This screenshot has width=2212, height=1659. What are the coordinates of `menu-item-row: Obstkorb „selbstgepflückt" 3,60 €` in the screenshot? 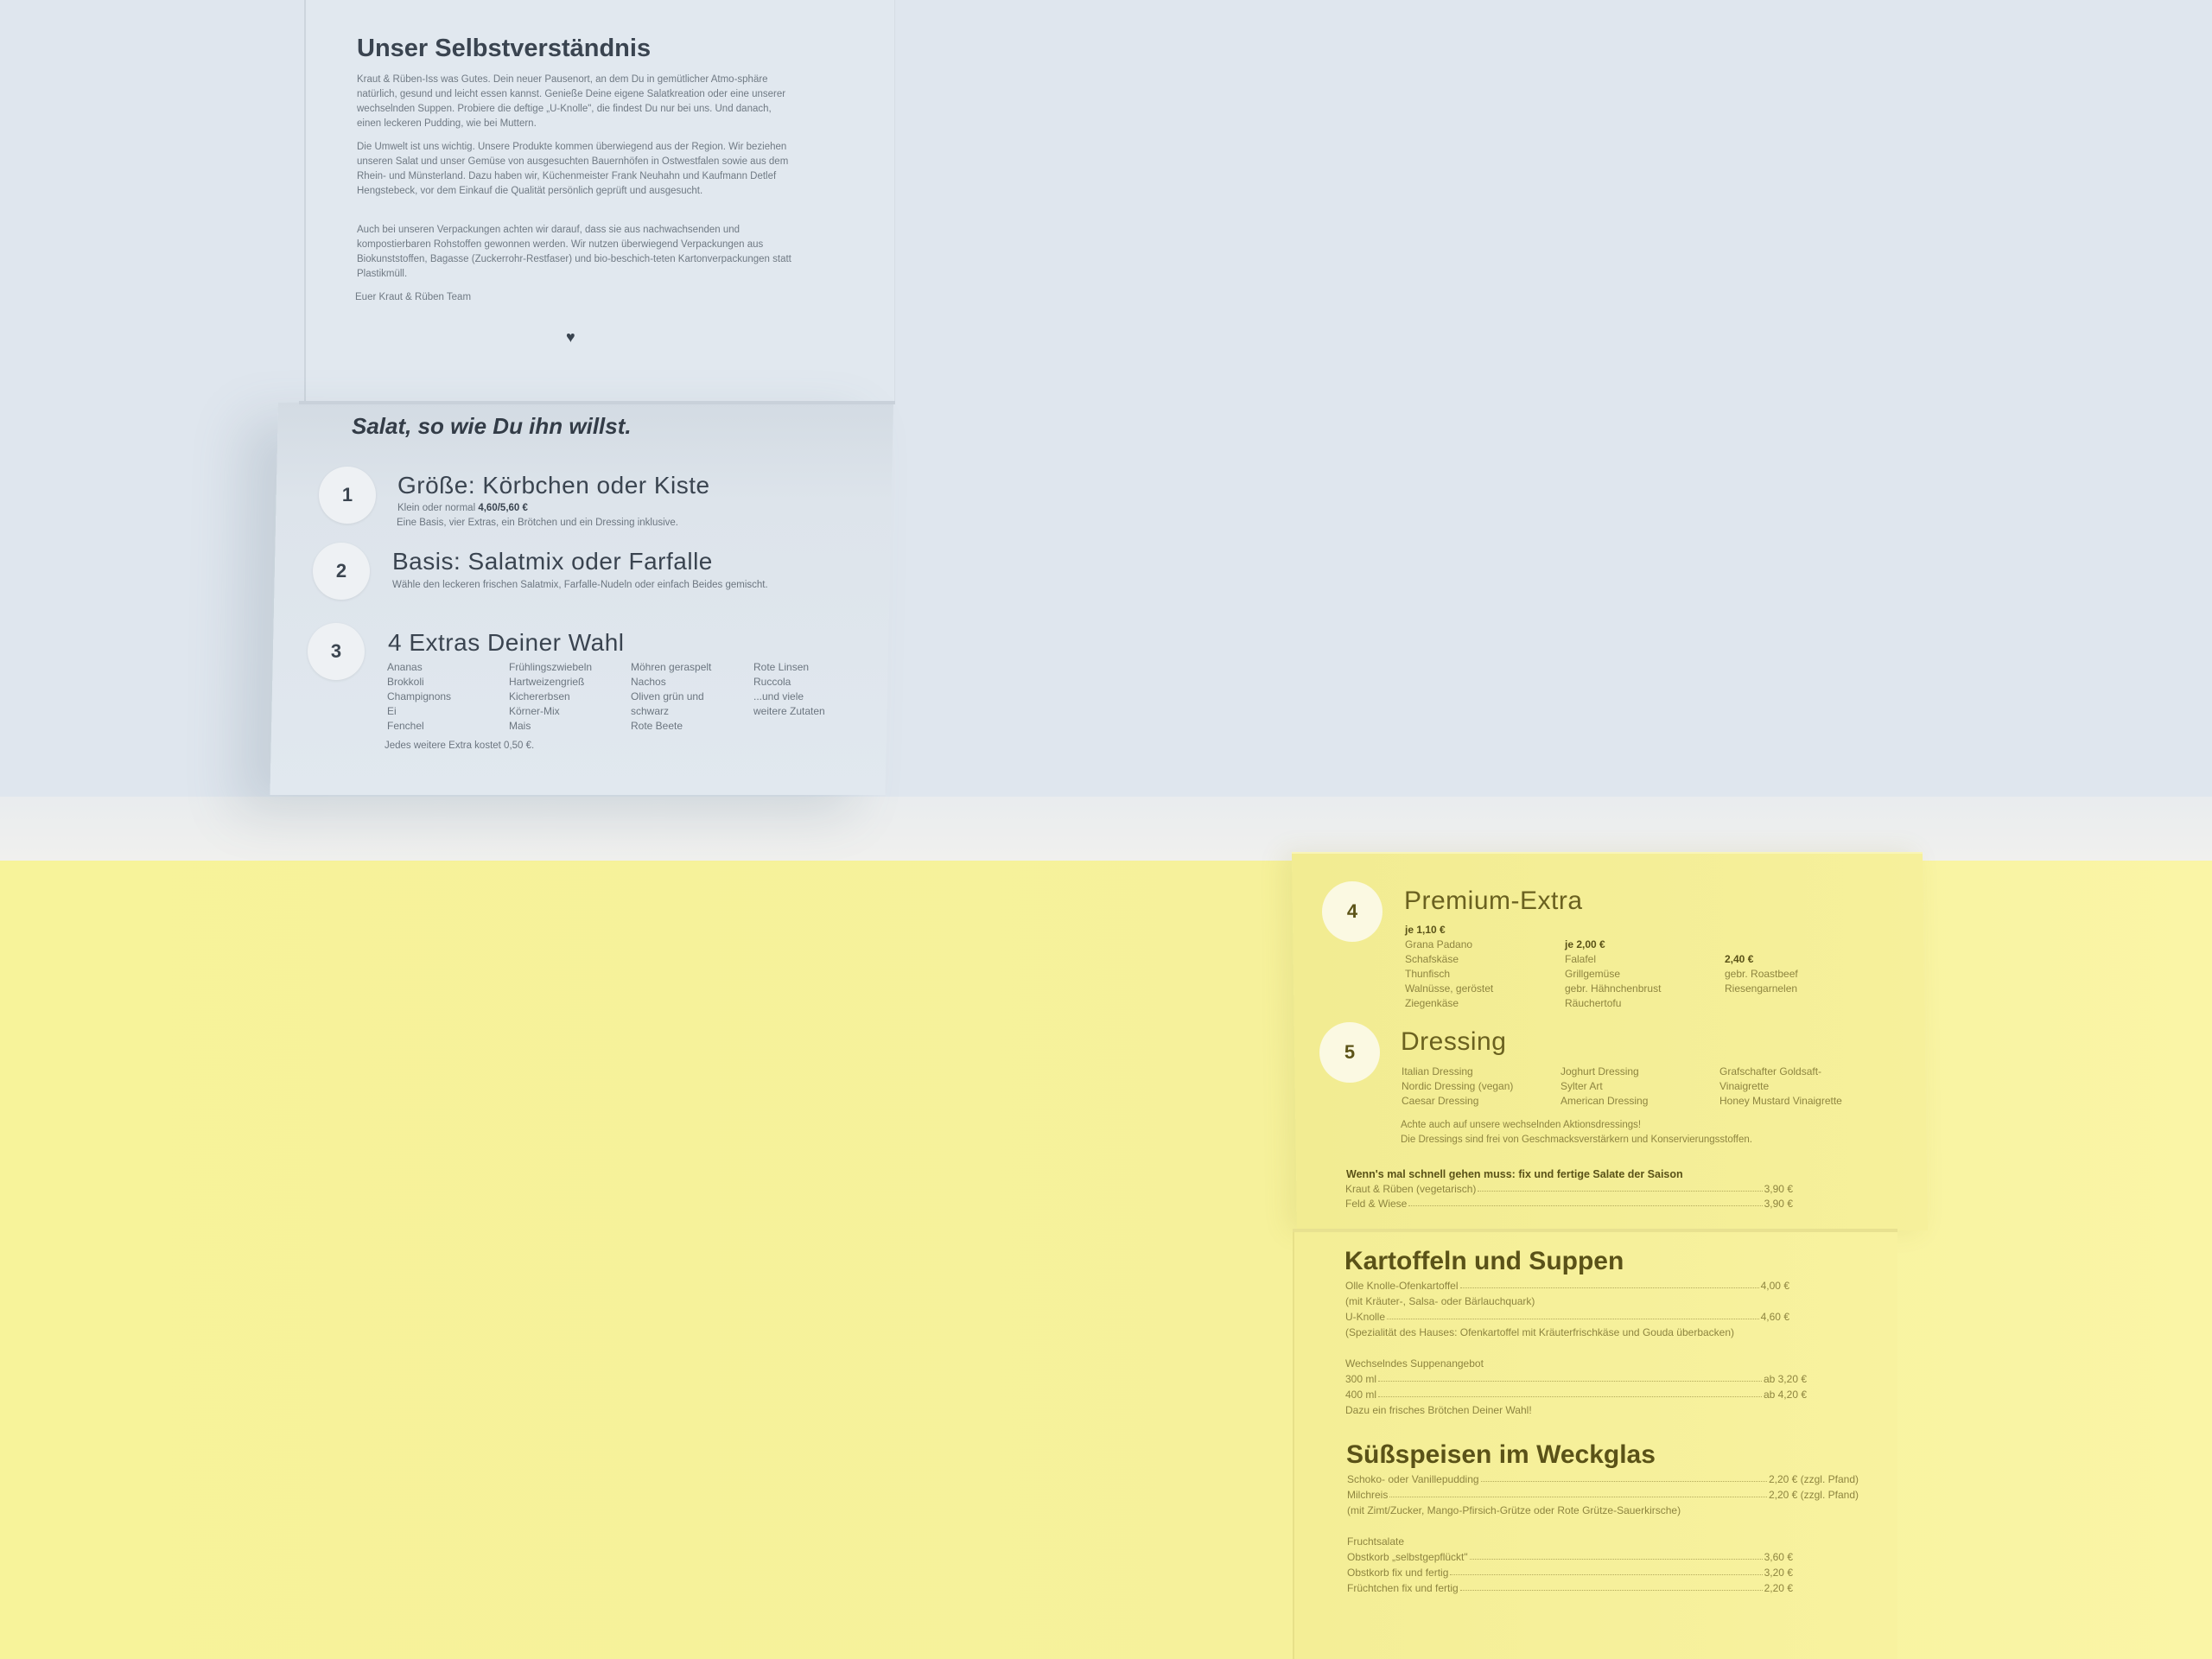 It's located at (1570, 1557).